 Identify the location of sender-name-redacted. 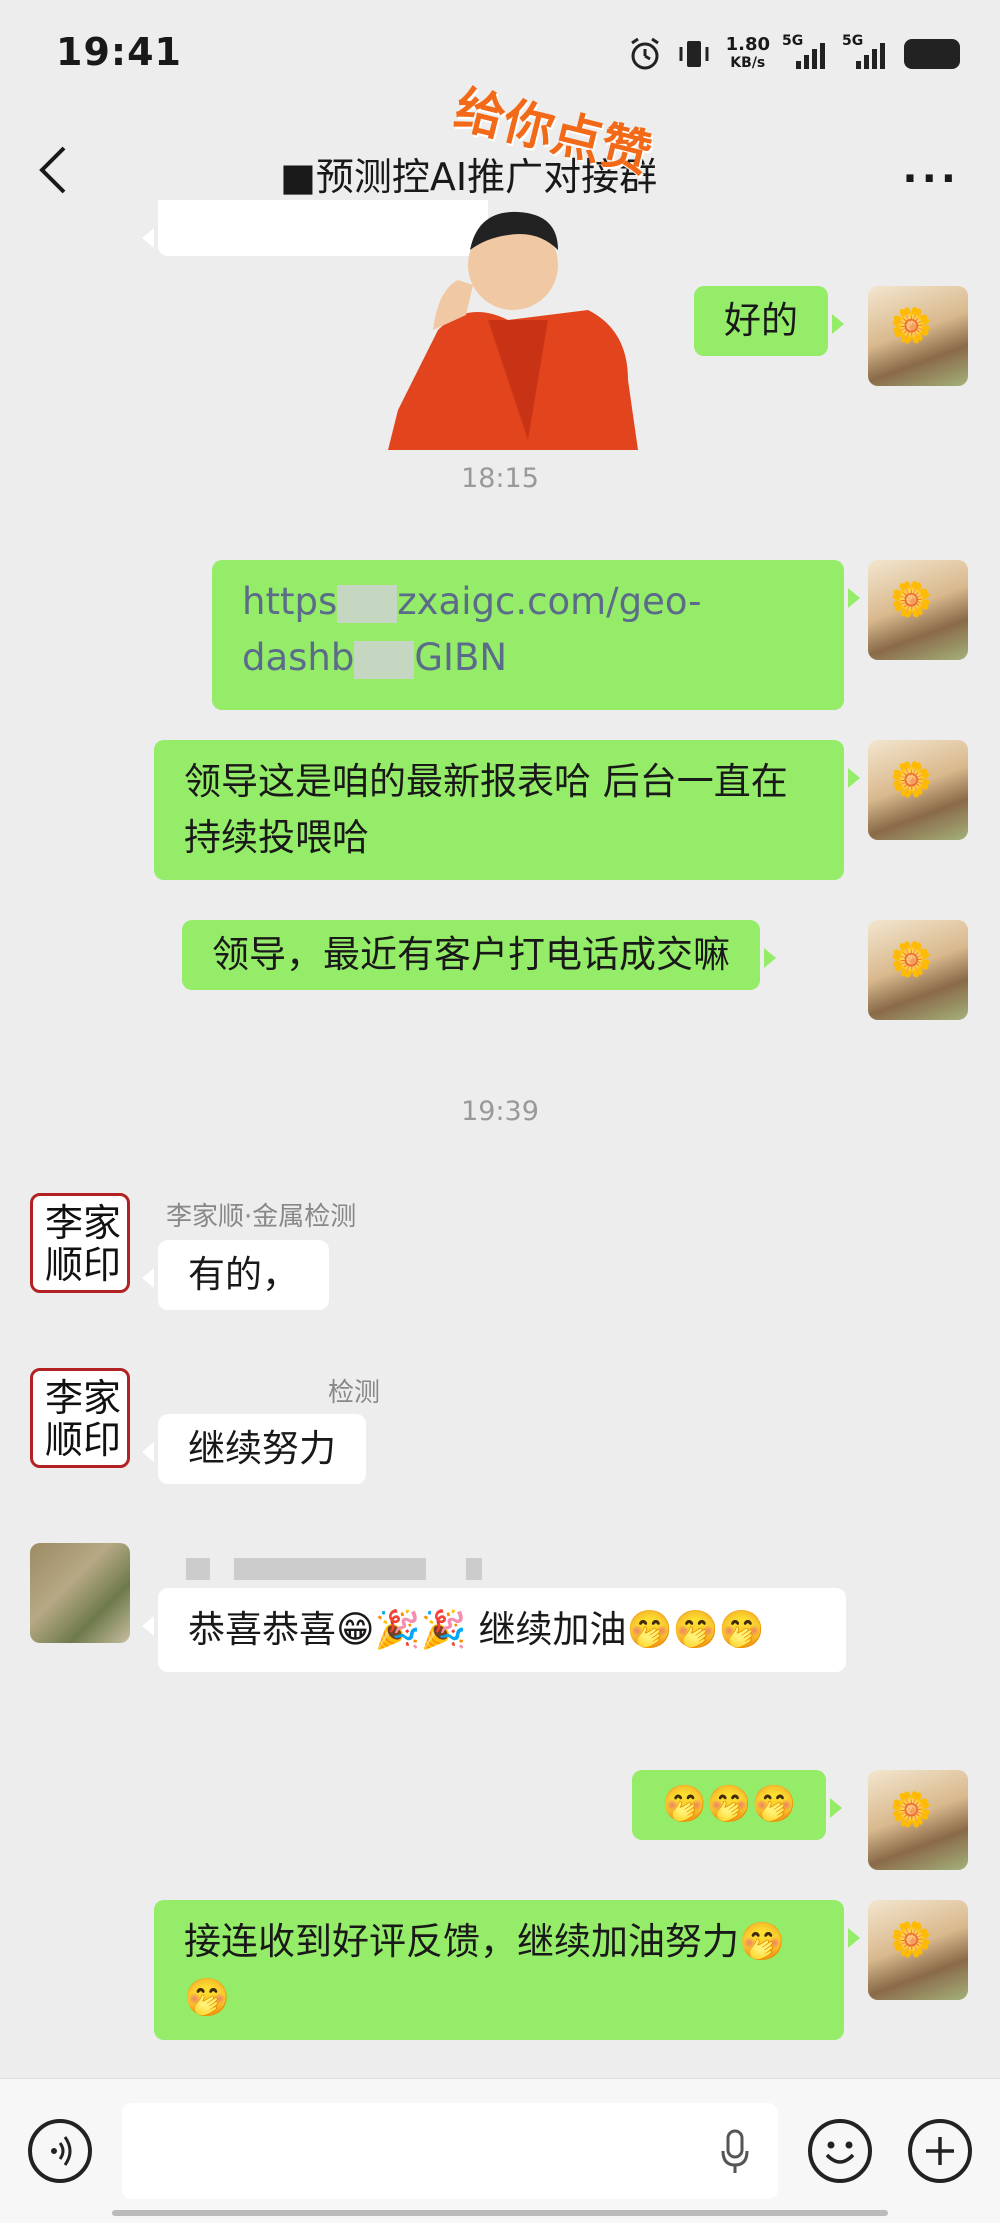
(386, 1569).